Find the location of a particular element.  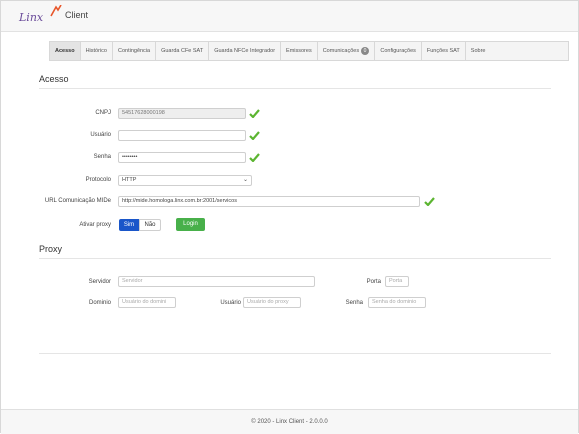

servidor-label: Servidor is located at coordinates (99, 282).